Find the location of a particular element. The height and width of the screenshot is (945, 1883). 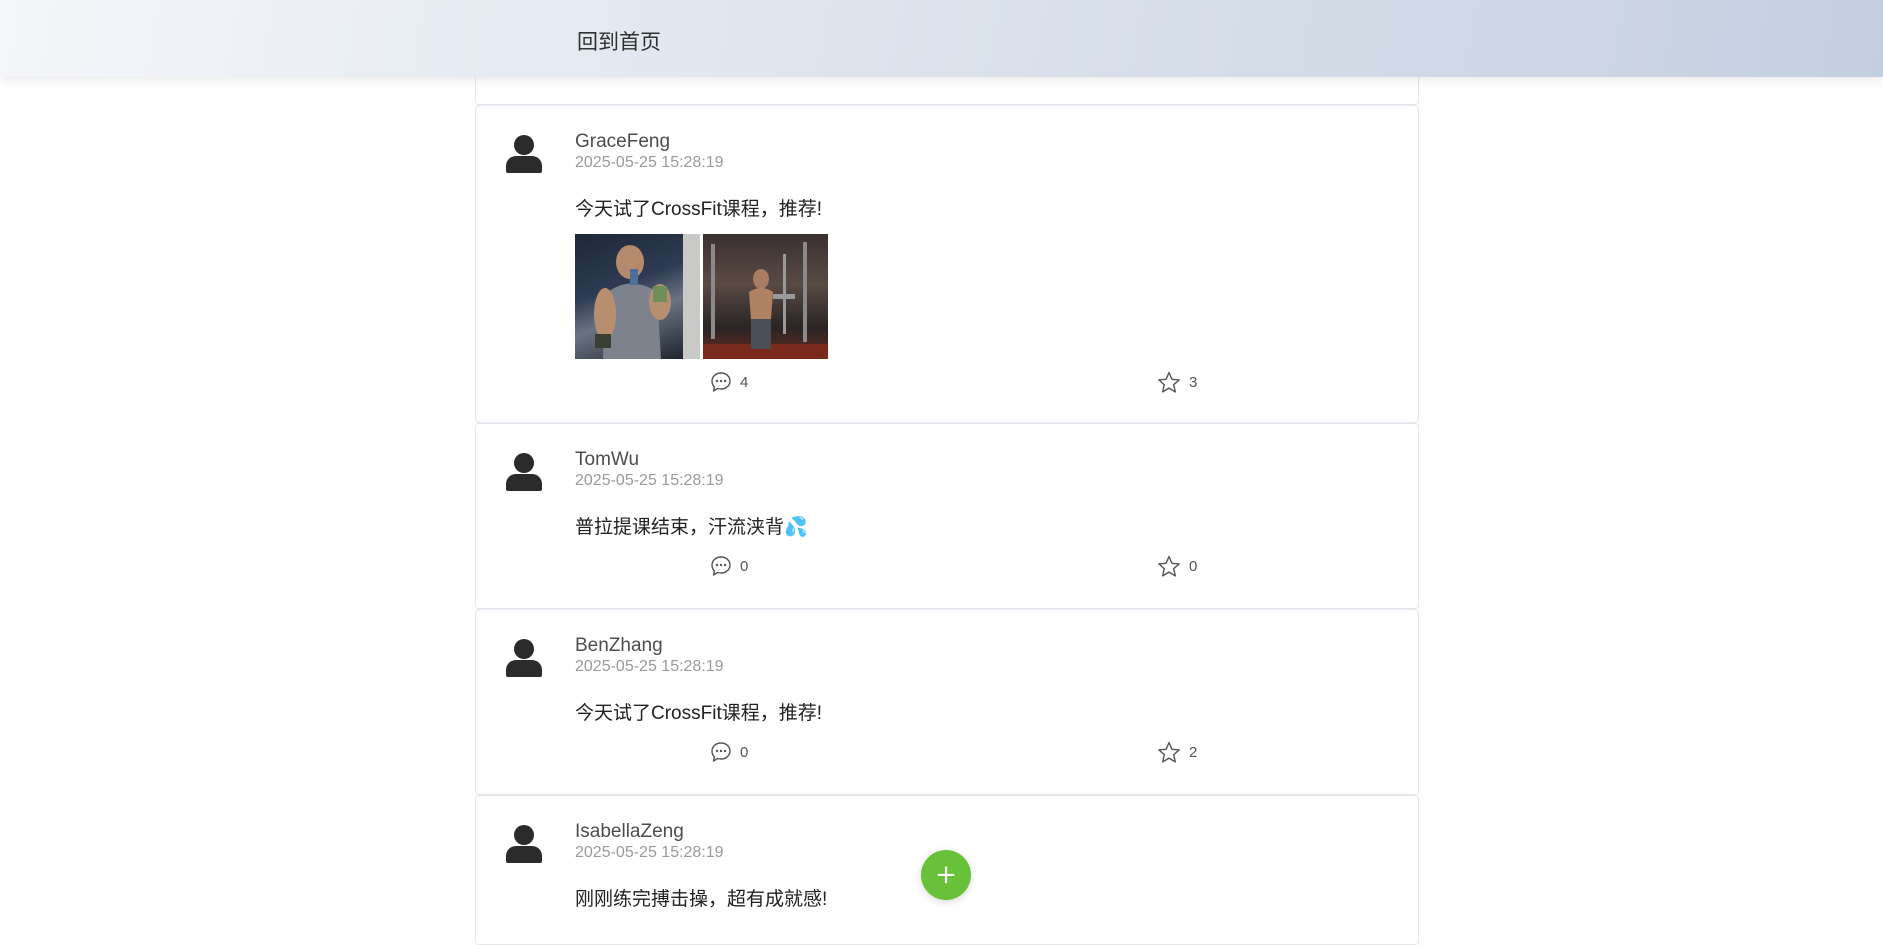

post-content: 刚刚练完搏击操，超有成就感! is located at coordinates (701, 899).